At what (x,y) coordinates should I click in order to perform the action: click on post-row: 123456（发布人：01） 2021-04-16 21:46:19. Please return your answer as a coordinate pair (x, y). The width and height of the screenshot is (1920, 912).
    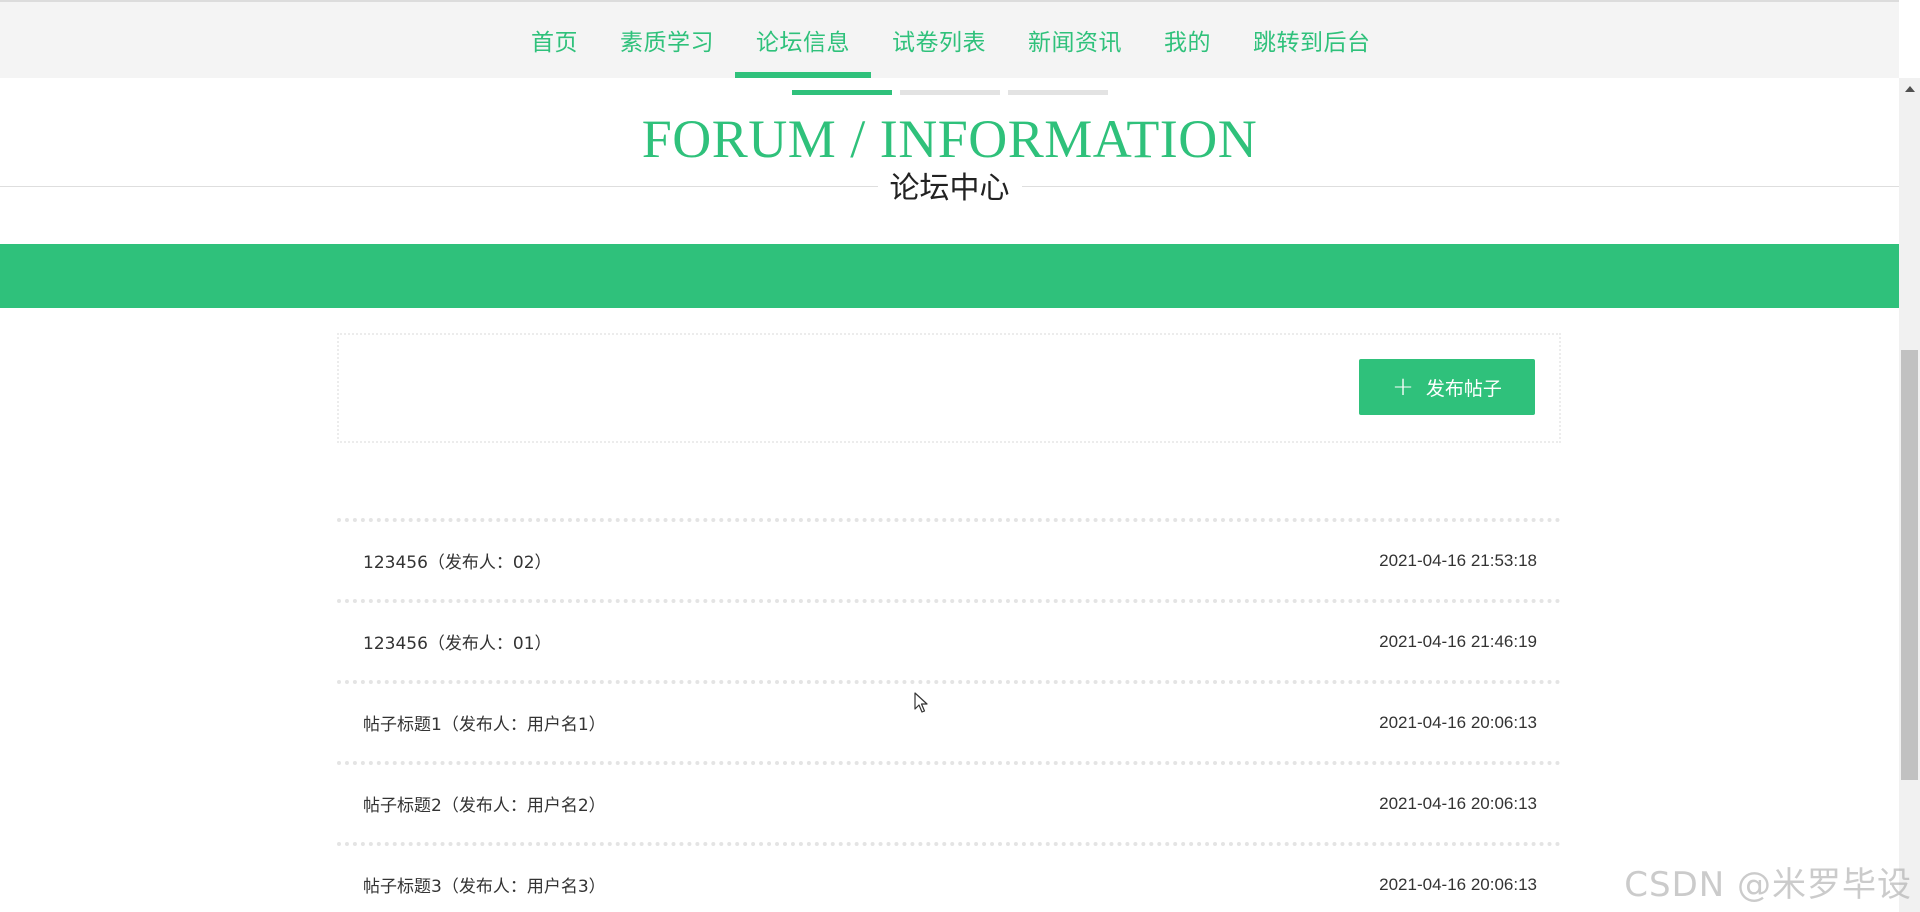
    Looking at the image, I should click on (949, 639).